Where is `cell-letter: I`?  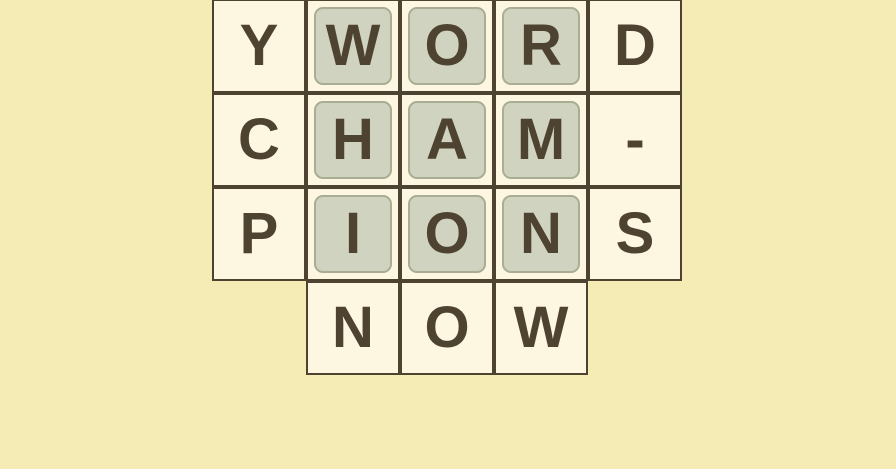 cell-letter: I is located at coordinates (353, 233).